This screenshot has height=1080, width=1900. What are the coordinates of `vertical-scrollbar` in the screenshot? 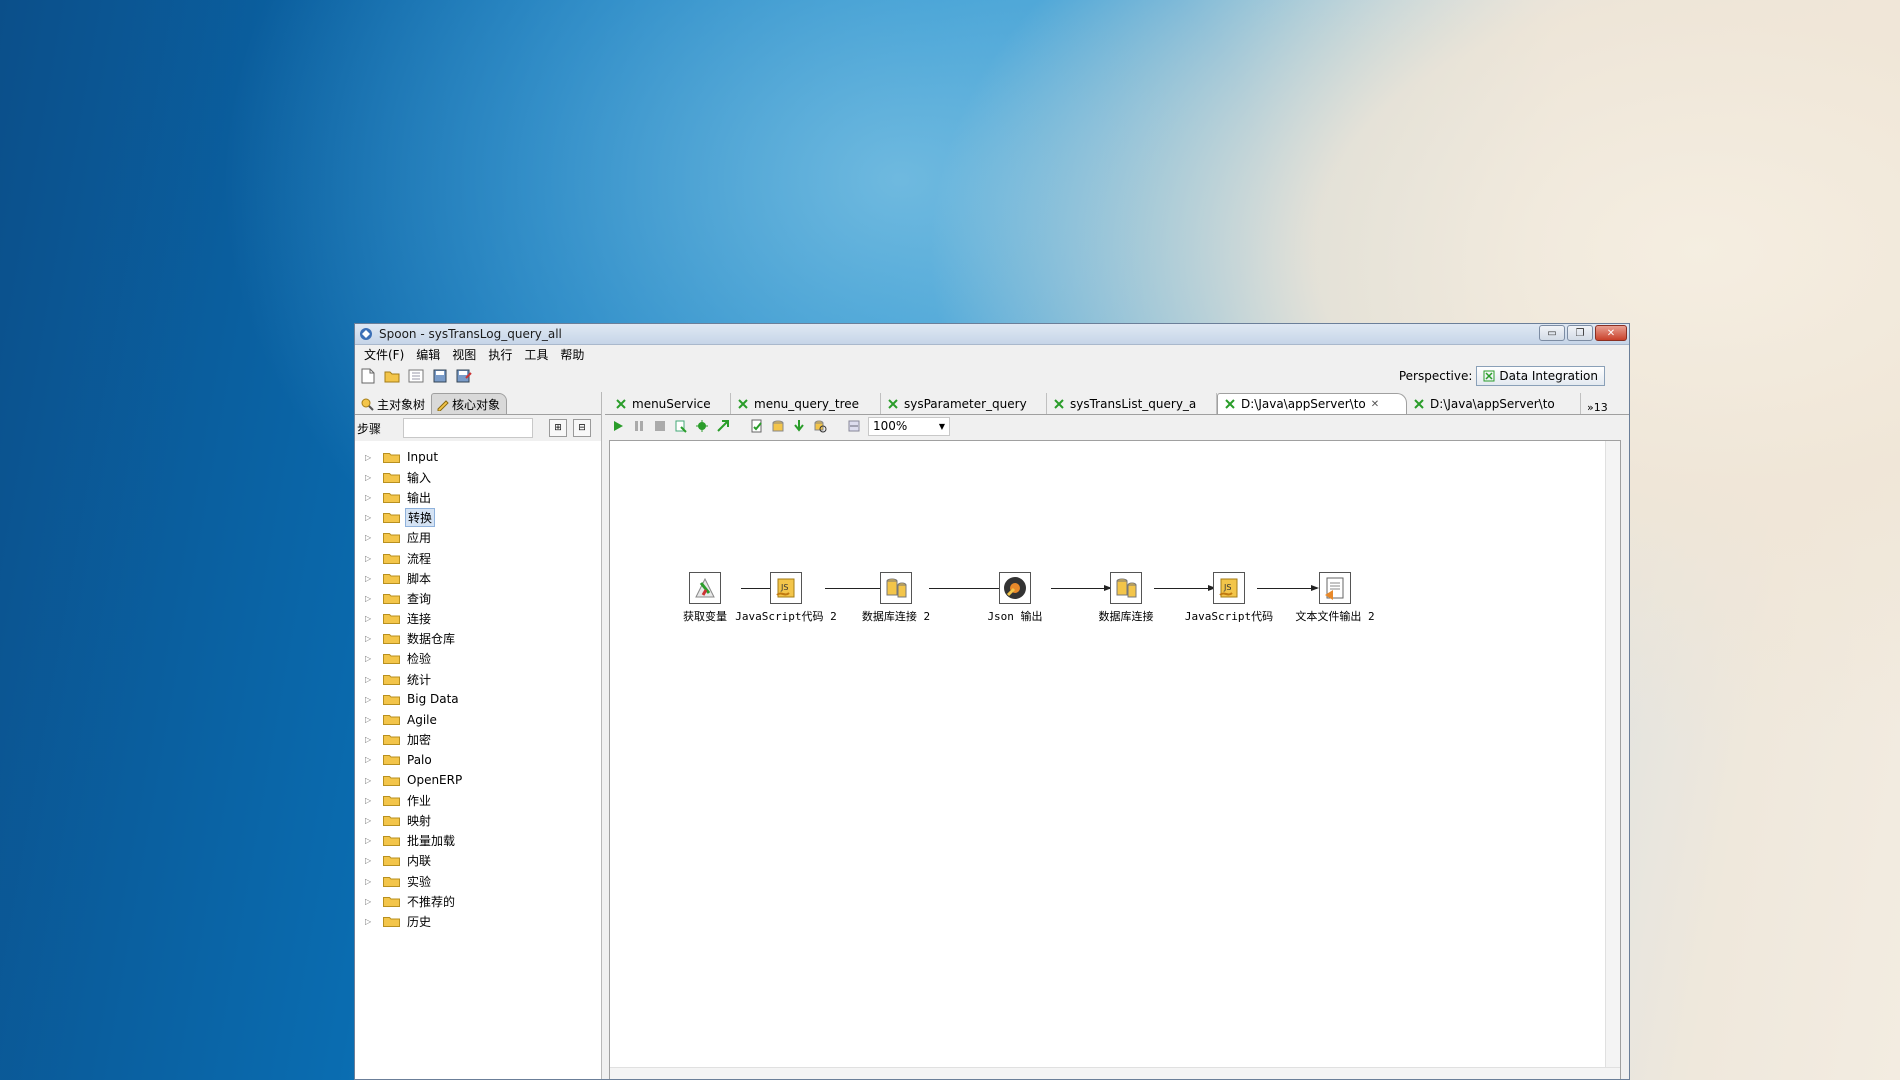 It's located at (1612, 760).